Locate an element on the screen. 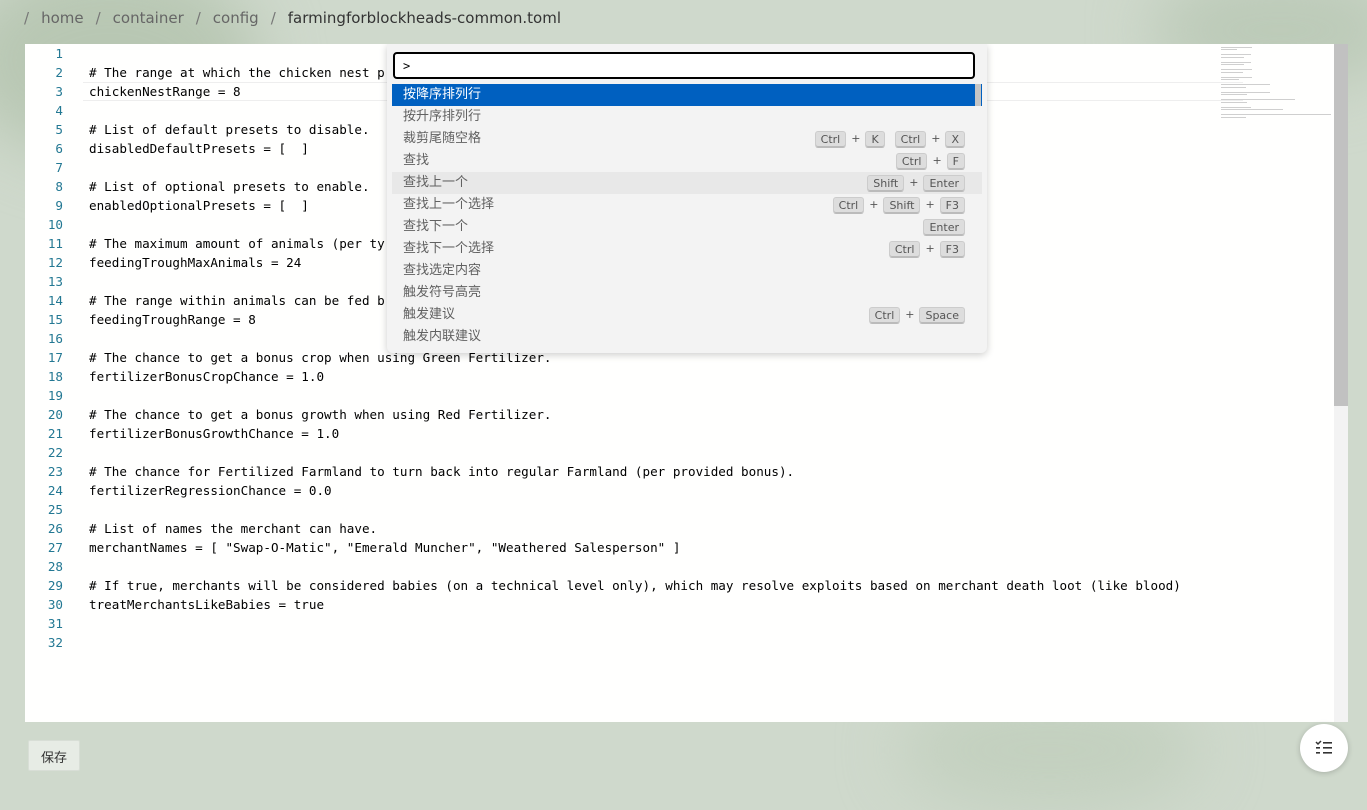 This screenshot has height=810, width=1367. code-line: 22 is located at coordinates (625, 452).